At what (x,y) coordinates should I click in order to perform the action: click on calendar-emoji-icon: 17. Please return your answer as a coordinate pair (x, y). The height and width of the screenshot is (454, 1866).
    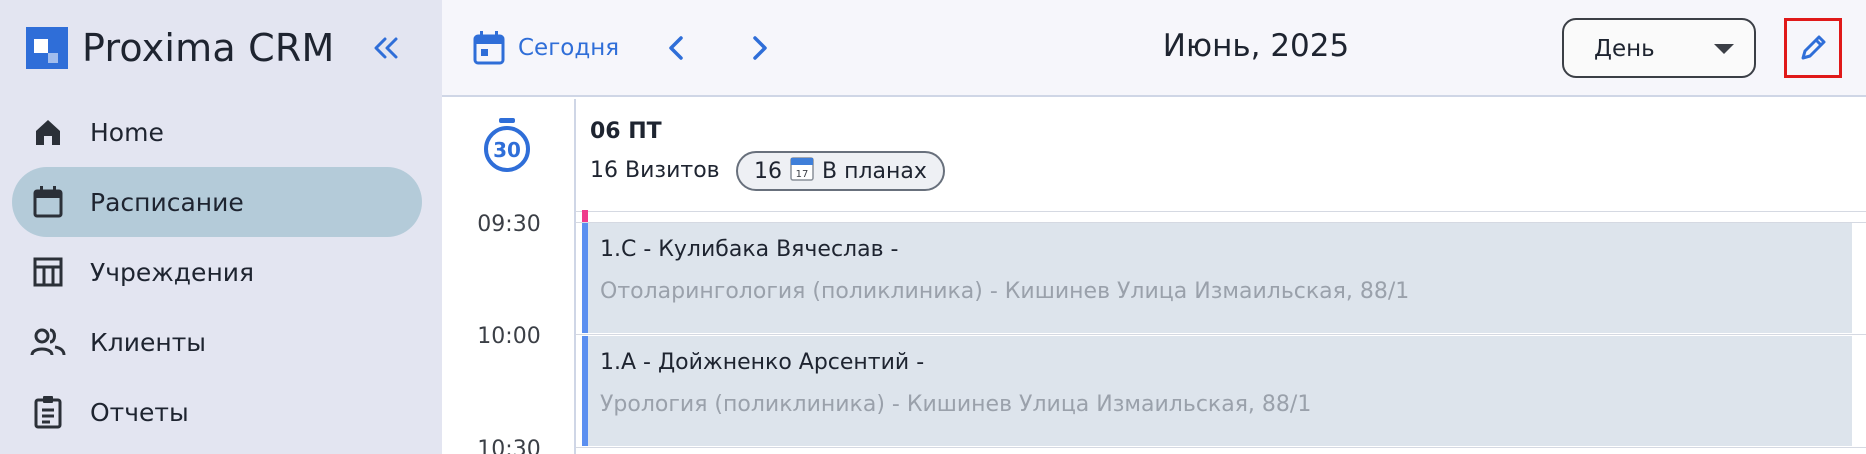
    Looking at the image, I should click on (802, 171).